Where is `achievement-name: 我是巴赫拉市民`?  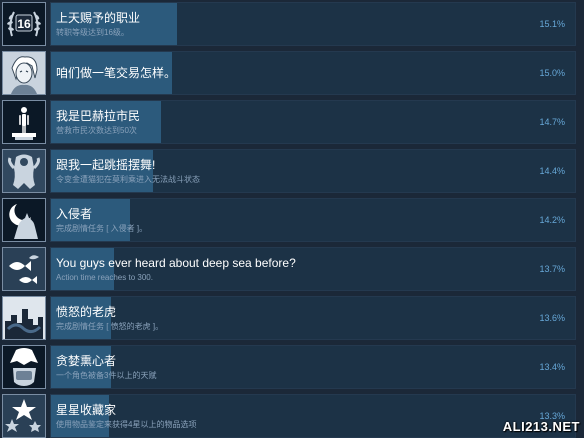 achievement-name: 我是巴赫拉市民 is located at coordinates (98, 116).